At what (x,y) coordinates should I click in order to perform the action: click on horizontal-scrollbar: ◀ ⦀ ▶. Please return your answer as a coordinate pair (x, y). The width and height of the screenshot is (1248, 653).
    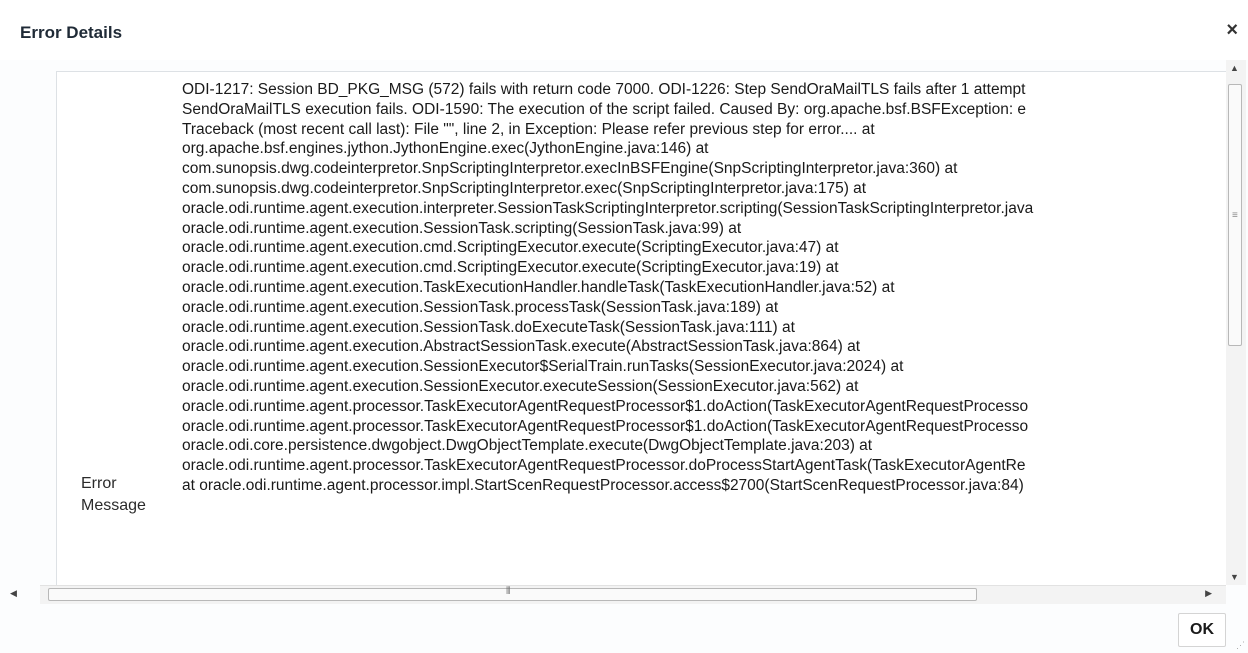
    Looking at the image, I should click on (618, 594).